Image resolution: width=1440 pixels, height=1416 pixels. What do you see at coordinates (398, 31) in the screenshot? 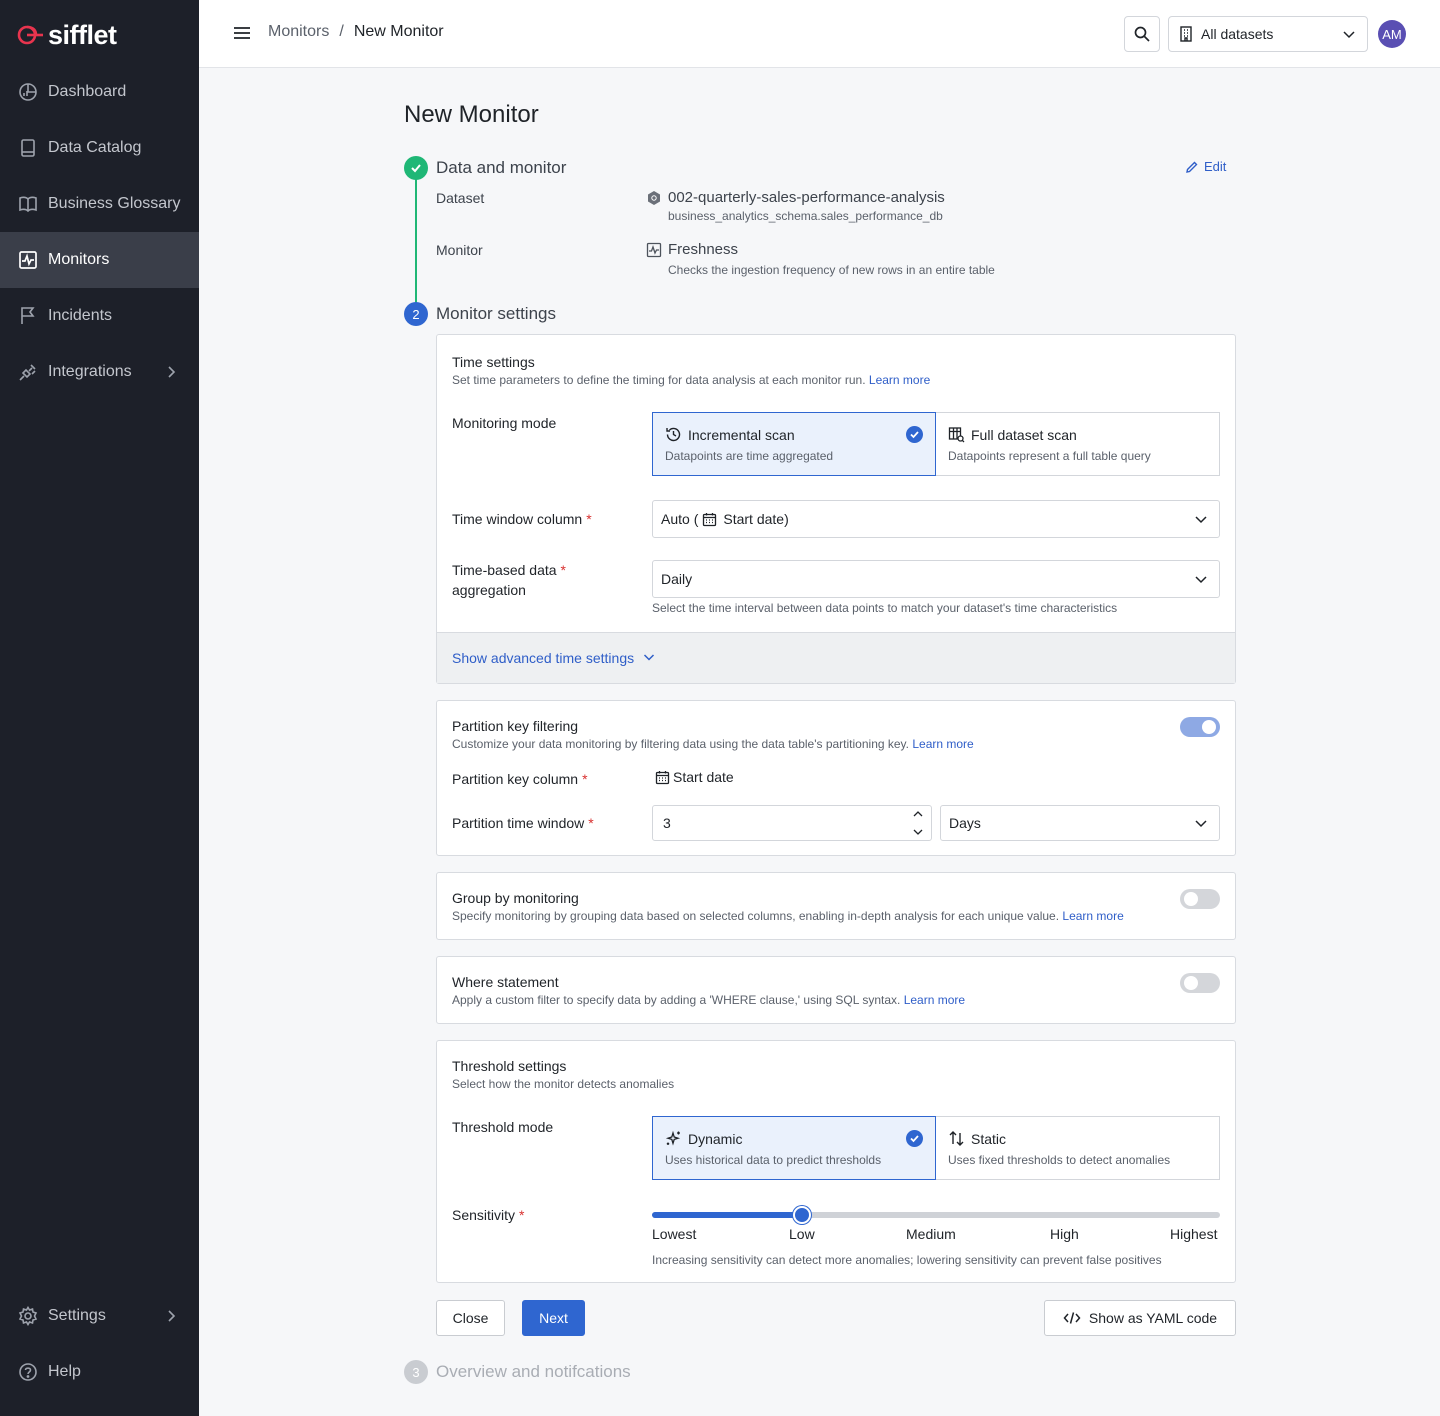
I see `breadcrumb-current: New Monitor` at bounding box center [398, 31].